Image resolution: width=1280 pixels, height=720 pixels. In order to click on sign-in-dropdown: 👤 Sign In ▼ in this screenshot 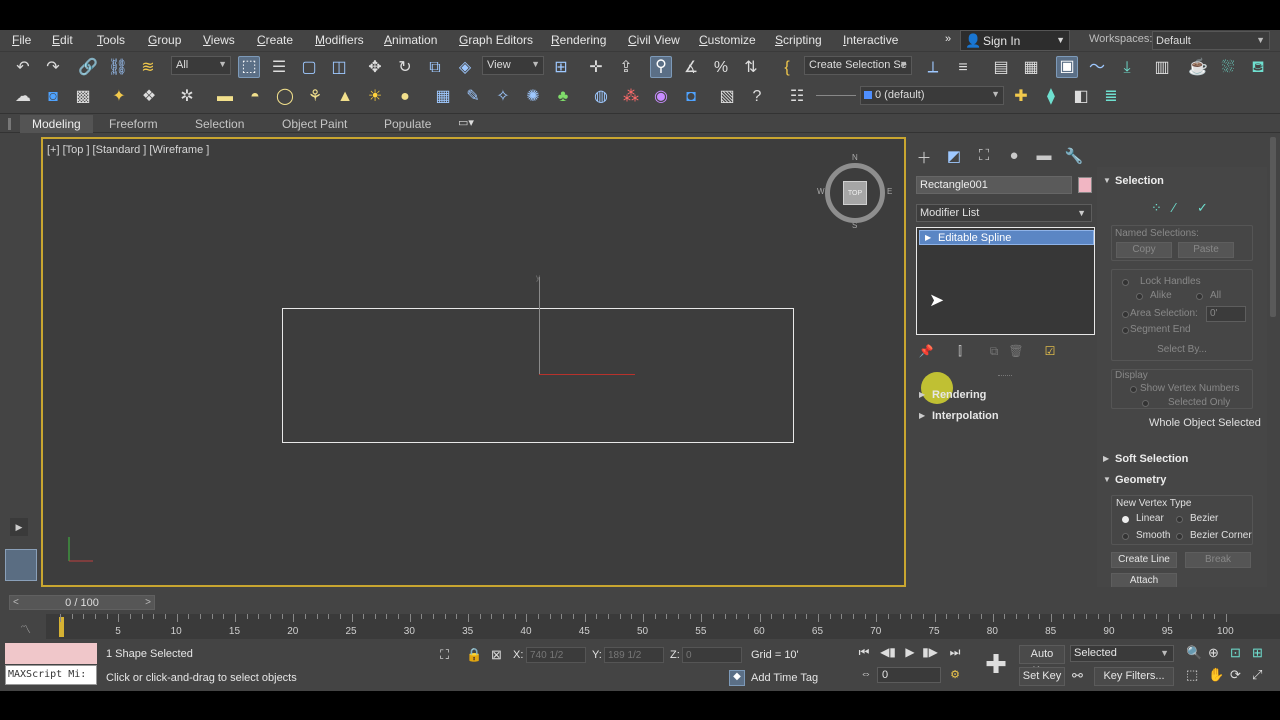, I will do `click(1015, 40)`.